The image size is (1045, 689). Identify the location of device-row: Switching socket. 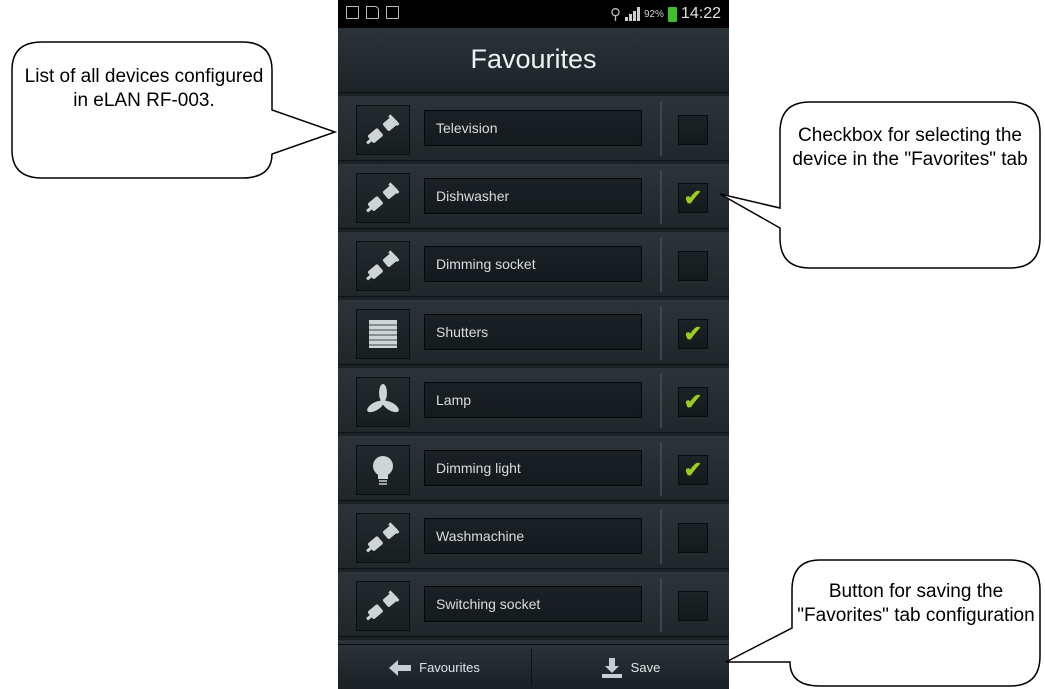
(533, 604).